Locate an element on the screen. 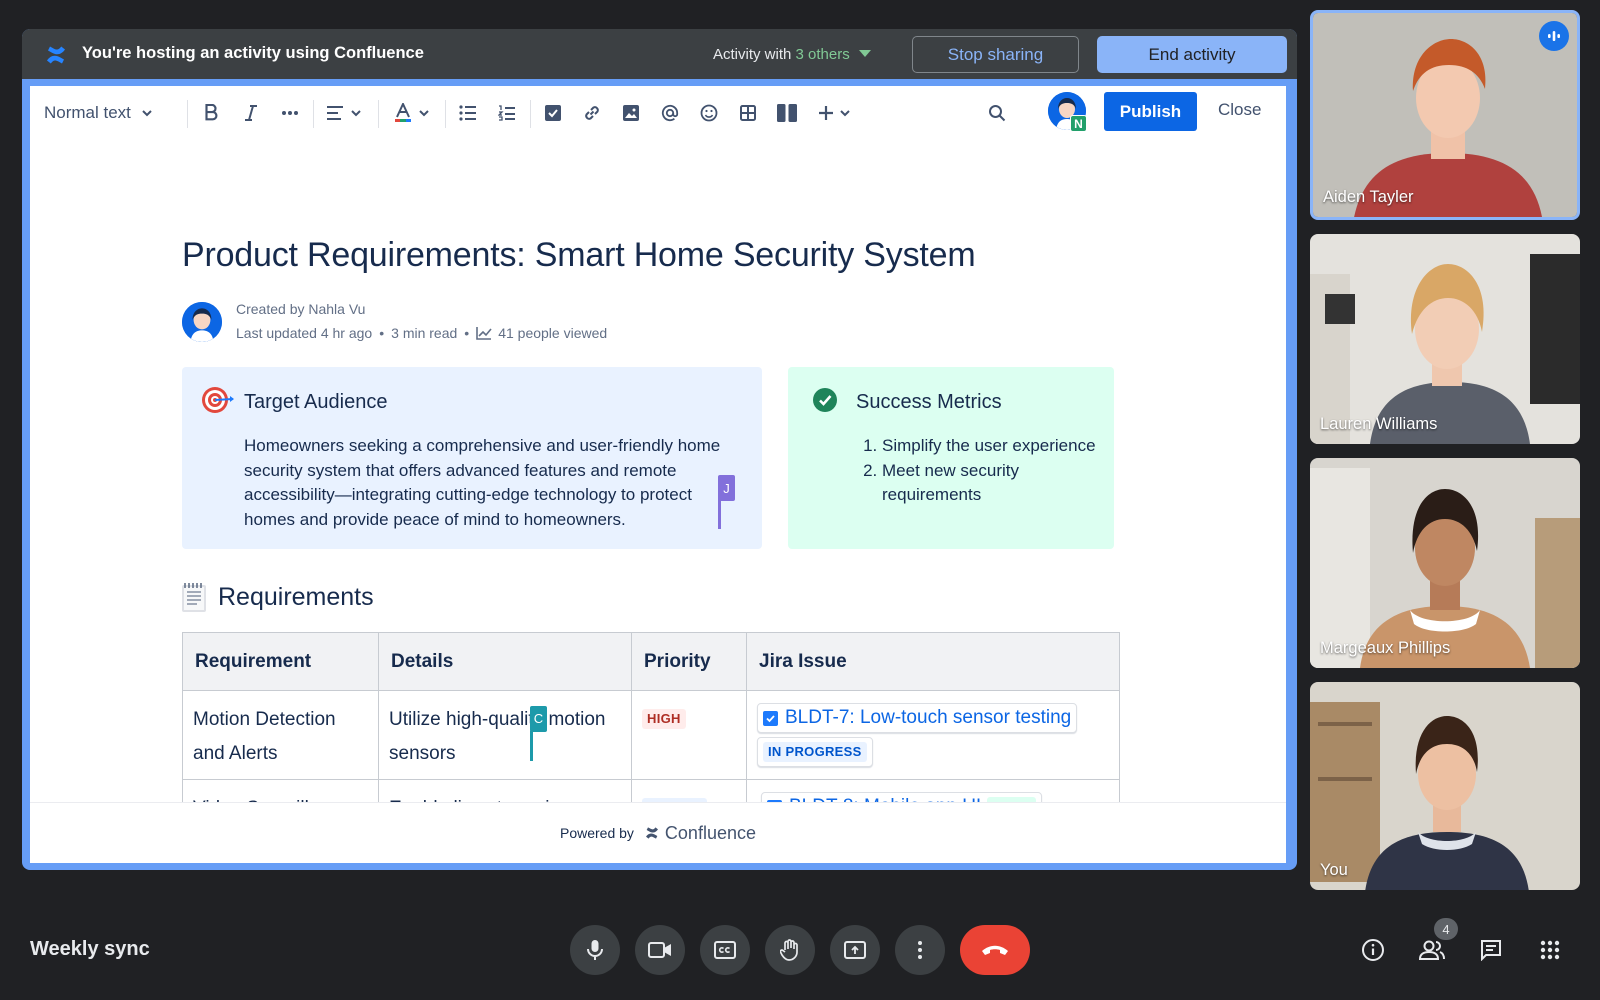 The width and height of the screenshot is (1600, 1000). plus-icon is located at coordinates (825, 113).